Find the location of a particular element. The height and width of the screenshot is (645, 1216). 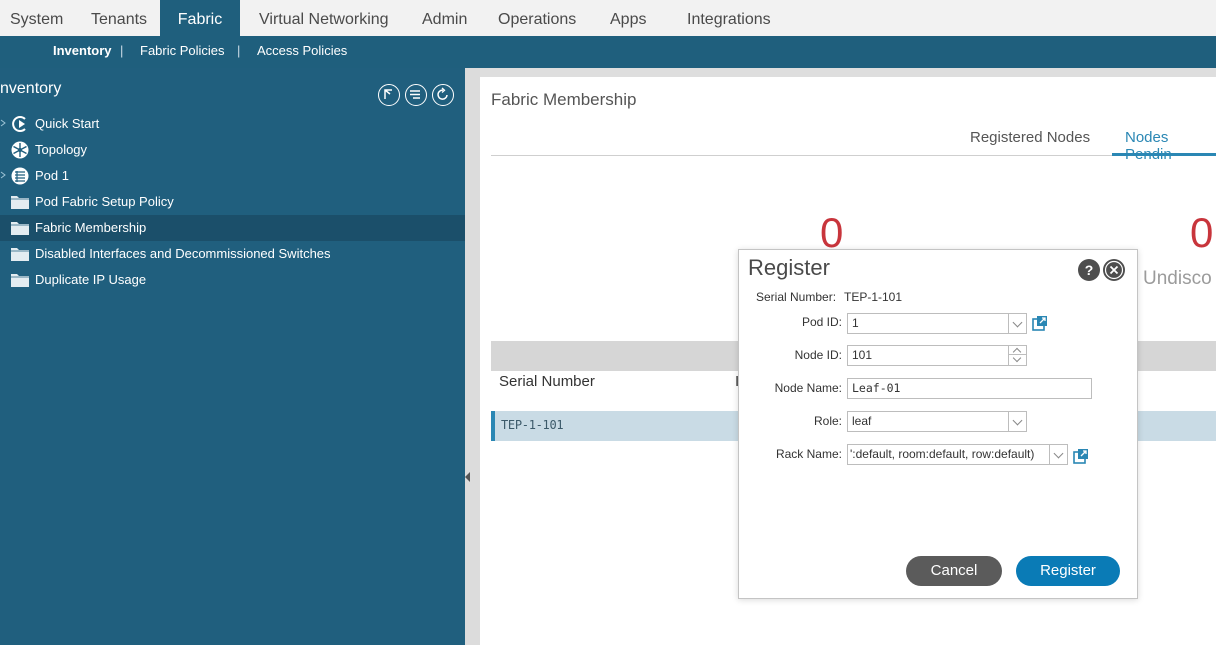

tab-divider is located at coordinates (853, 155).